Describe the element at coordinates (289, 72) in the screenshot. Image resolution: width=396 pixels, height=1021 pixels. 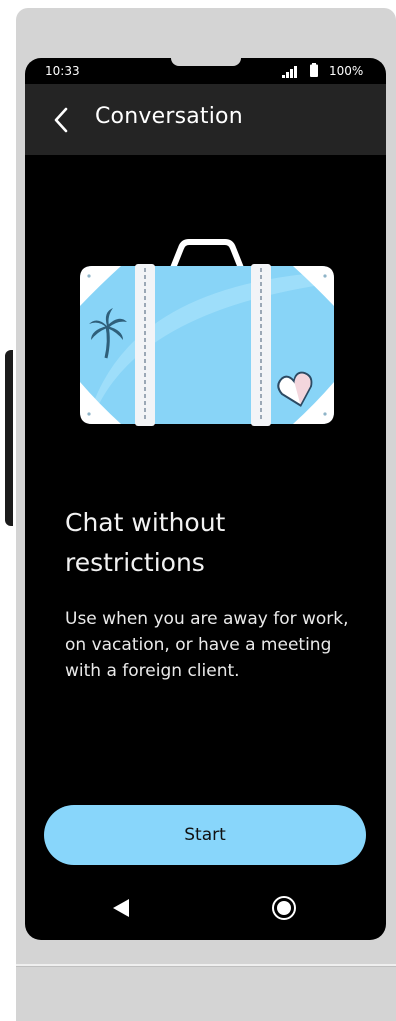
I see `signal-icon` at that location.